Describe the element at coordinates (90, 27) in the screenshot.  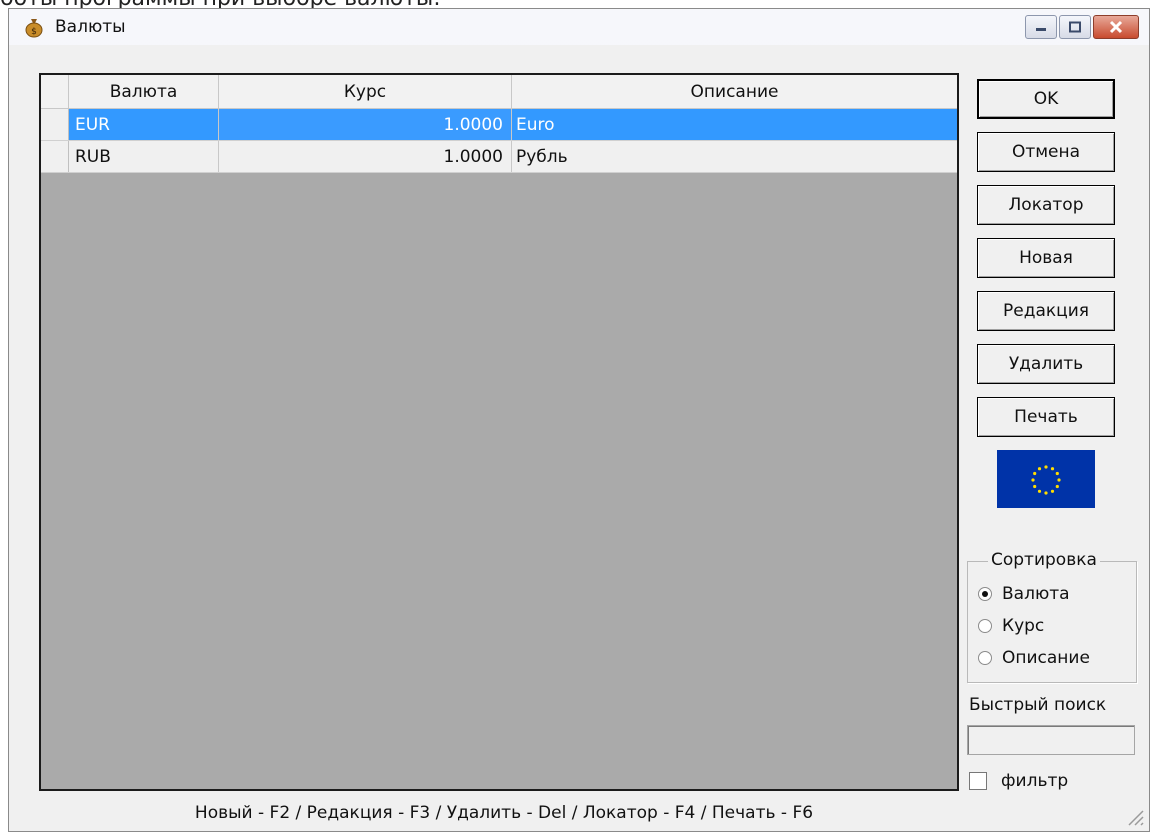
I see `window-title: Валюты` at that location.